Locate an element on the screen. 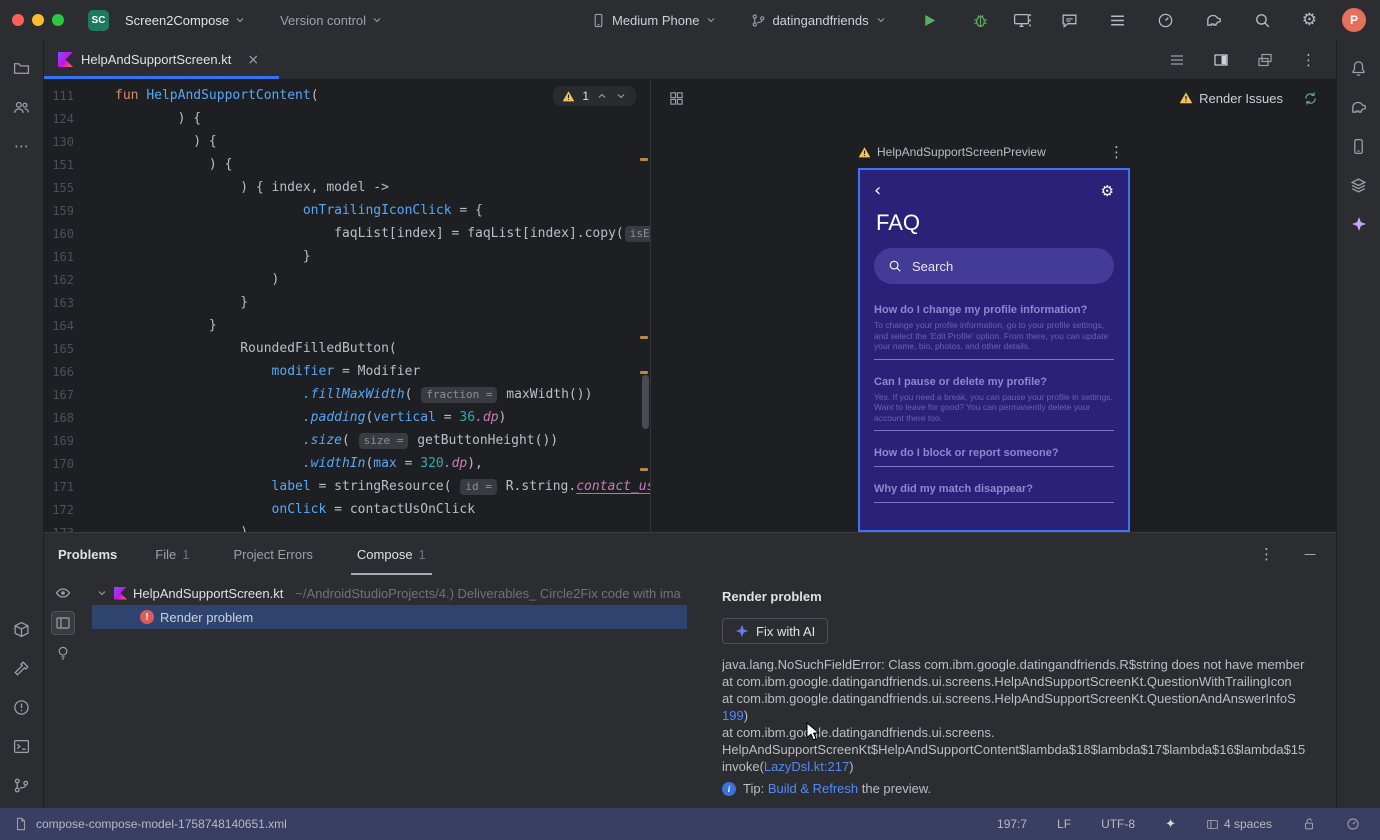 Image resolution: width=1380 pixels, height=840 pixels. task-list-button is located at coordinates (1117, 20).